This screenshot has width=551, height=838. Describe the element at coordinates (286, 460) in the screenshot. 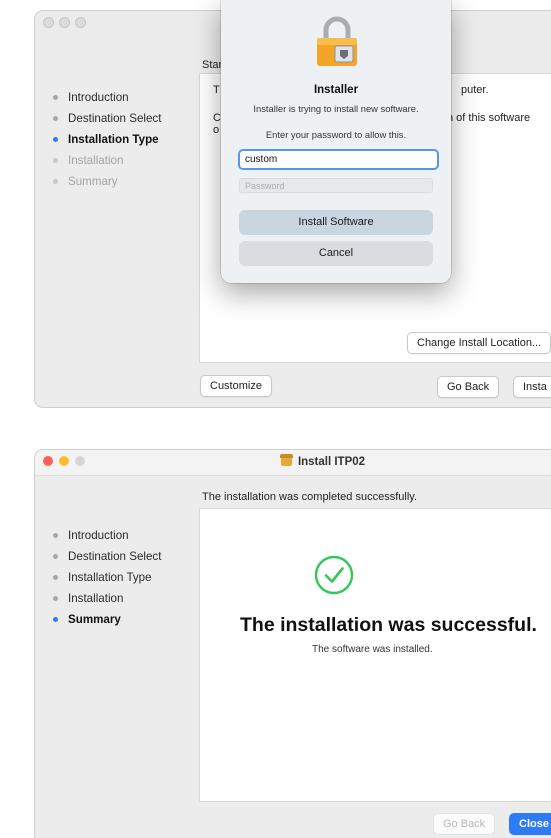

I see `package-icon` at that location.